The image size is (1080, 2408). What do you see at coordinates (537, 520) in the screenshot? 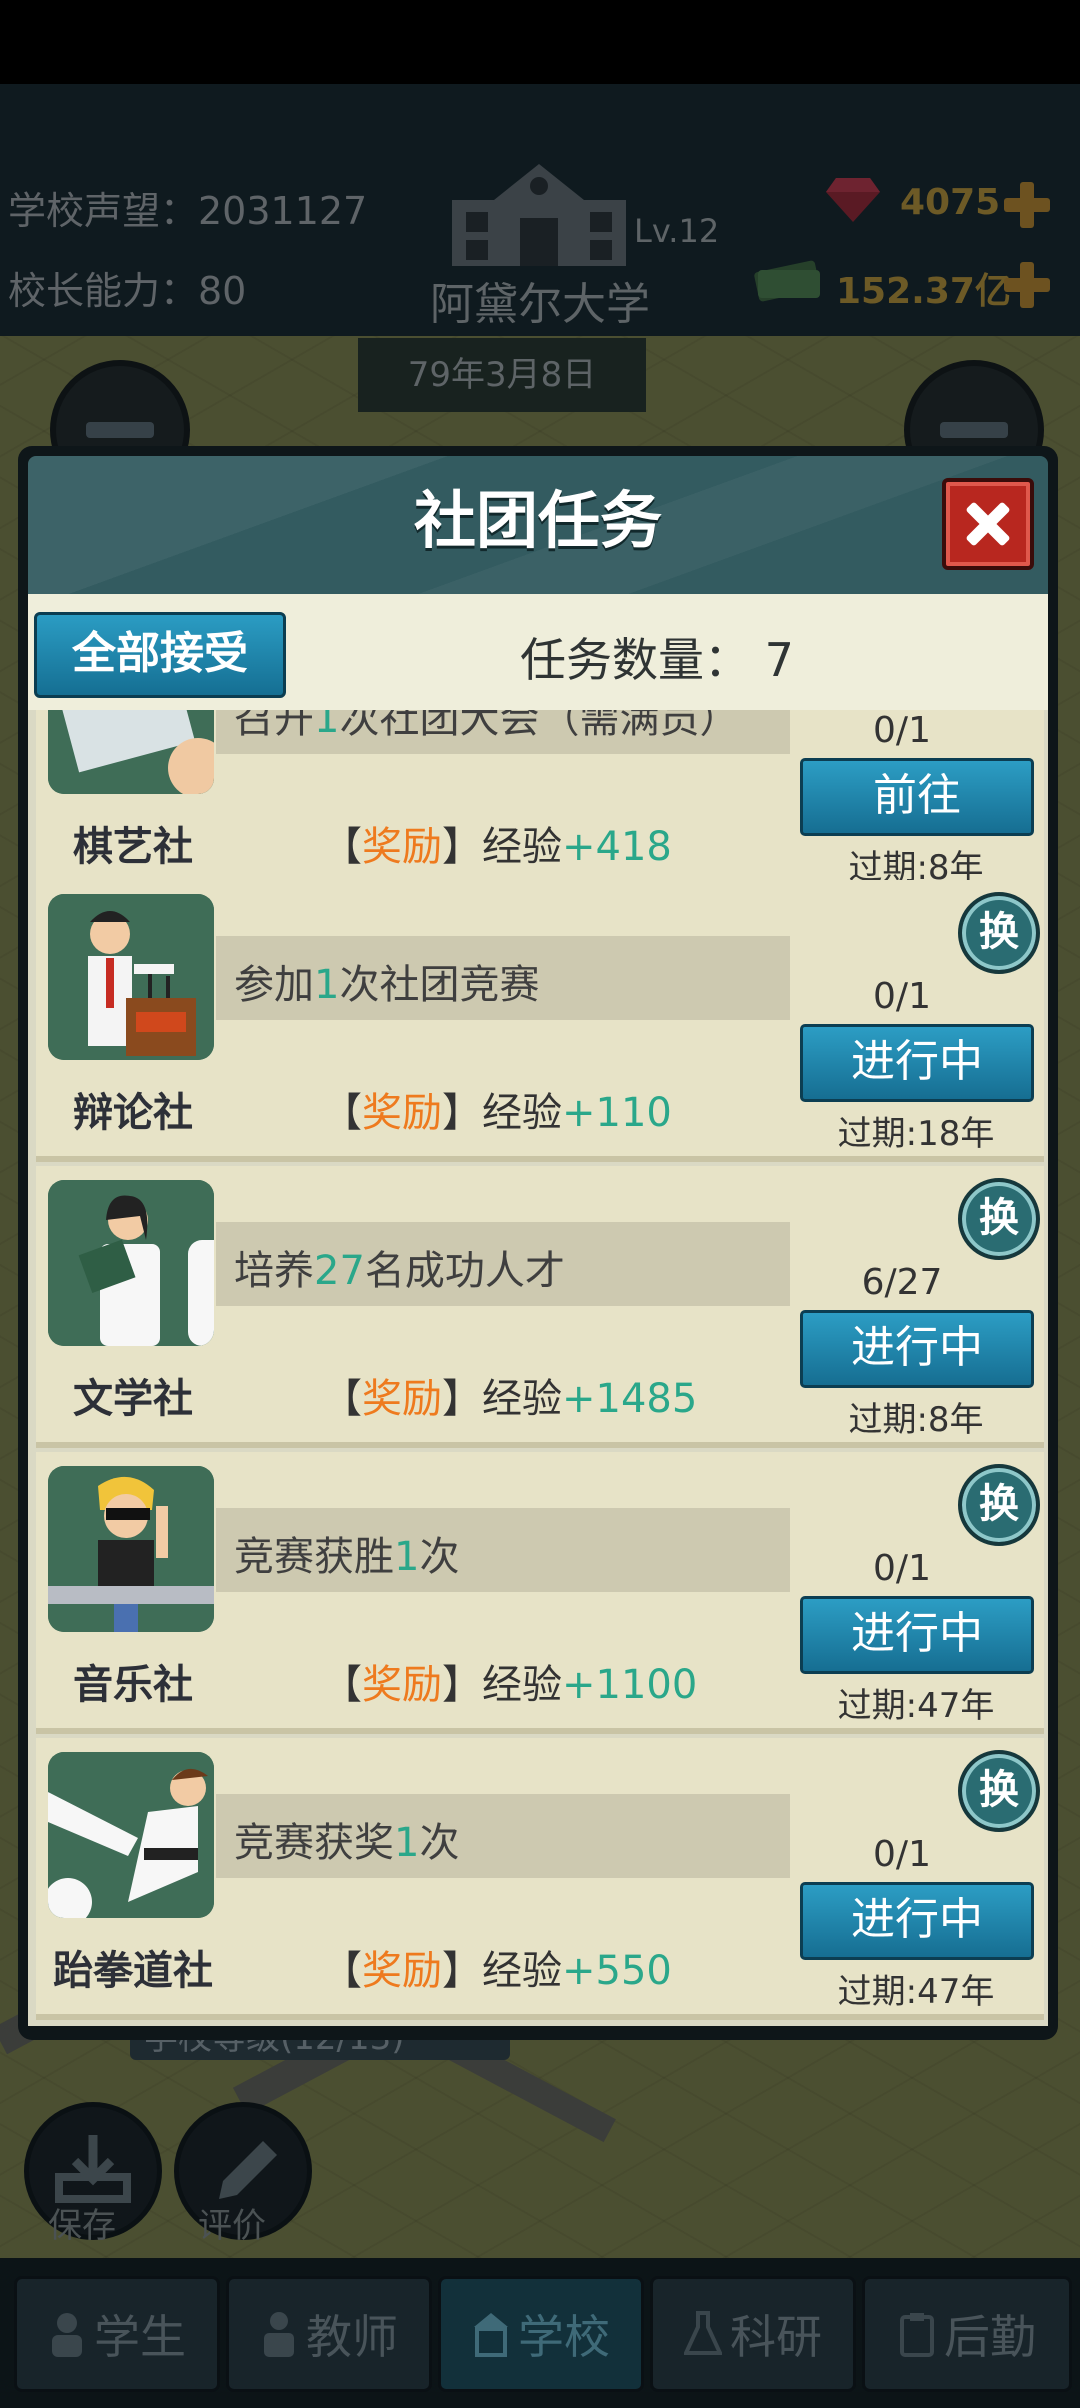
I see `modal-title: 社团任务` at bounding box center [537, 520].